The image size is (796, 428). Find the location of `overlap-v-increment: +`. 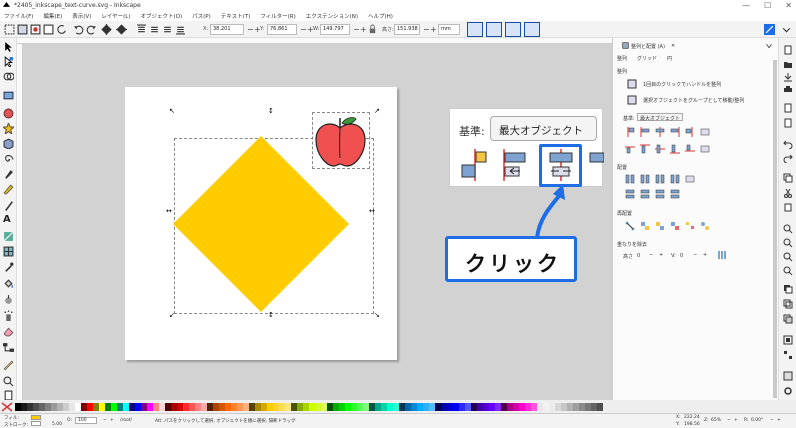

overlap-v-increment: + is located at coordinates (705, 255).